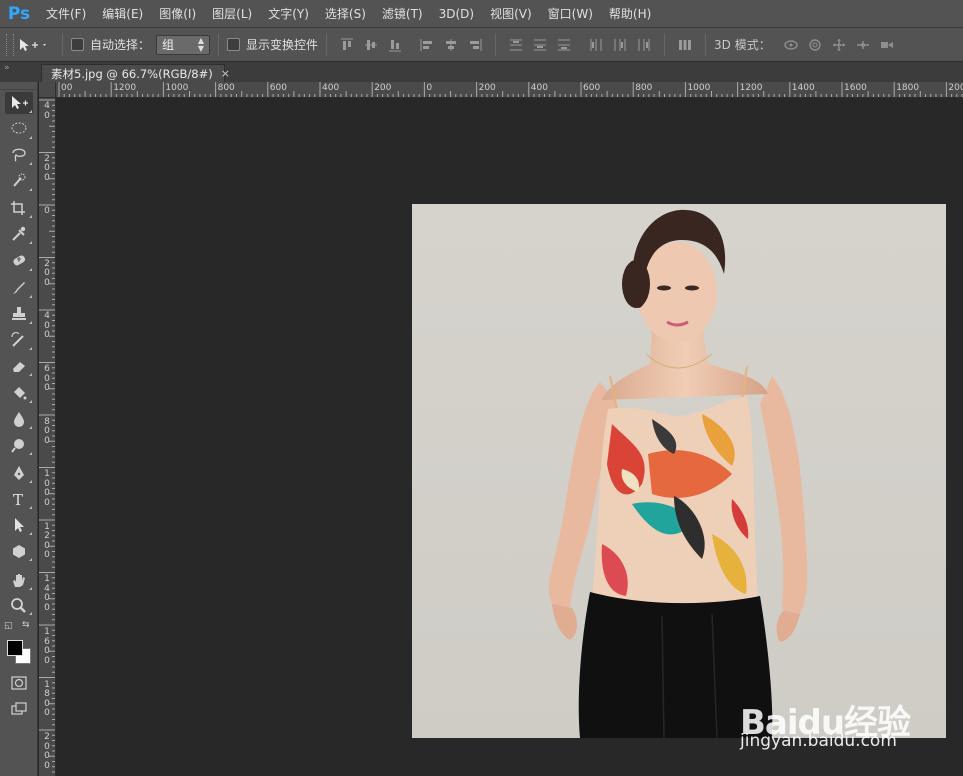 Image resolution: width=963 pixels, height=776 pixels. I want to click on crop-tool, so click(19, 208).